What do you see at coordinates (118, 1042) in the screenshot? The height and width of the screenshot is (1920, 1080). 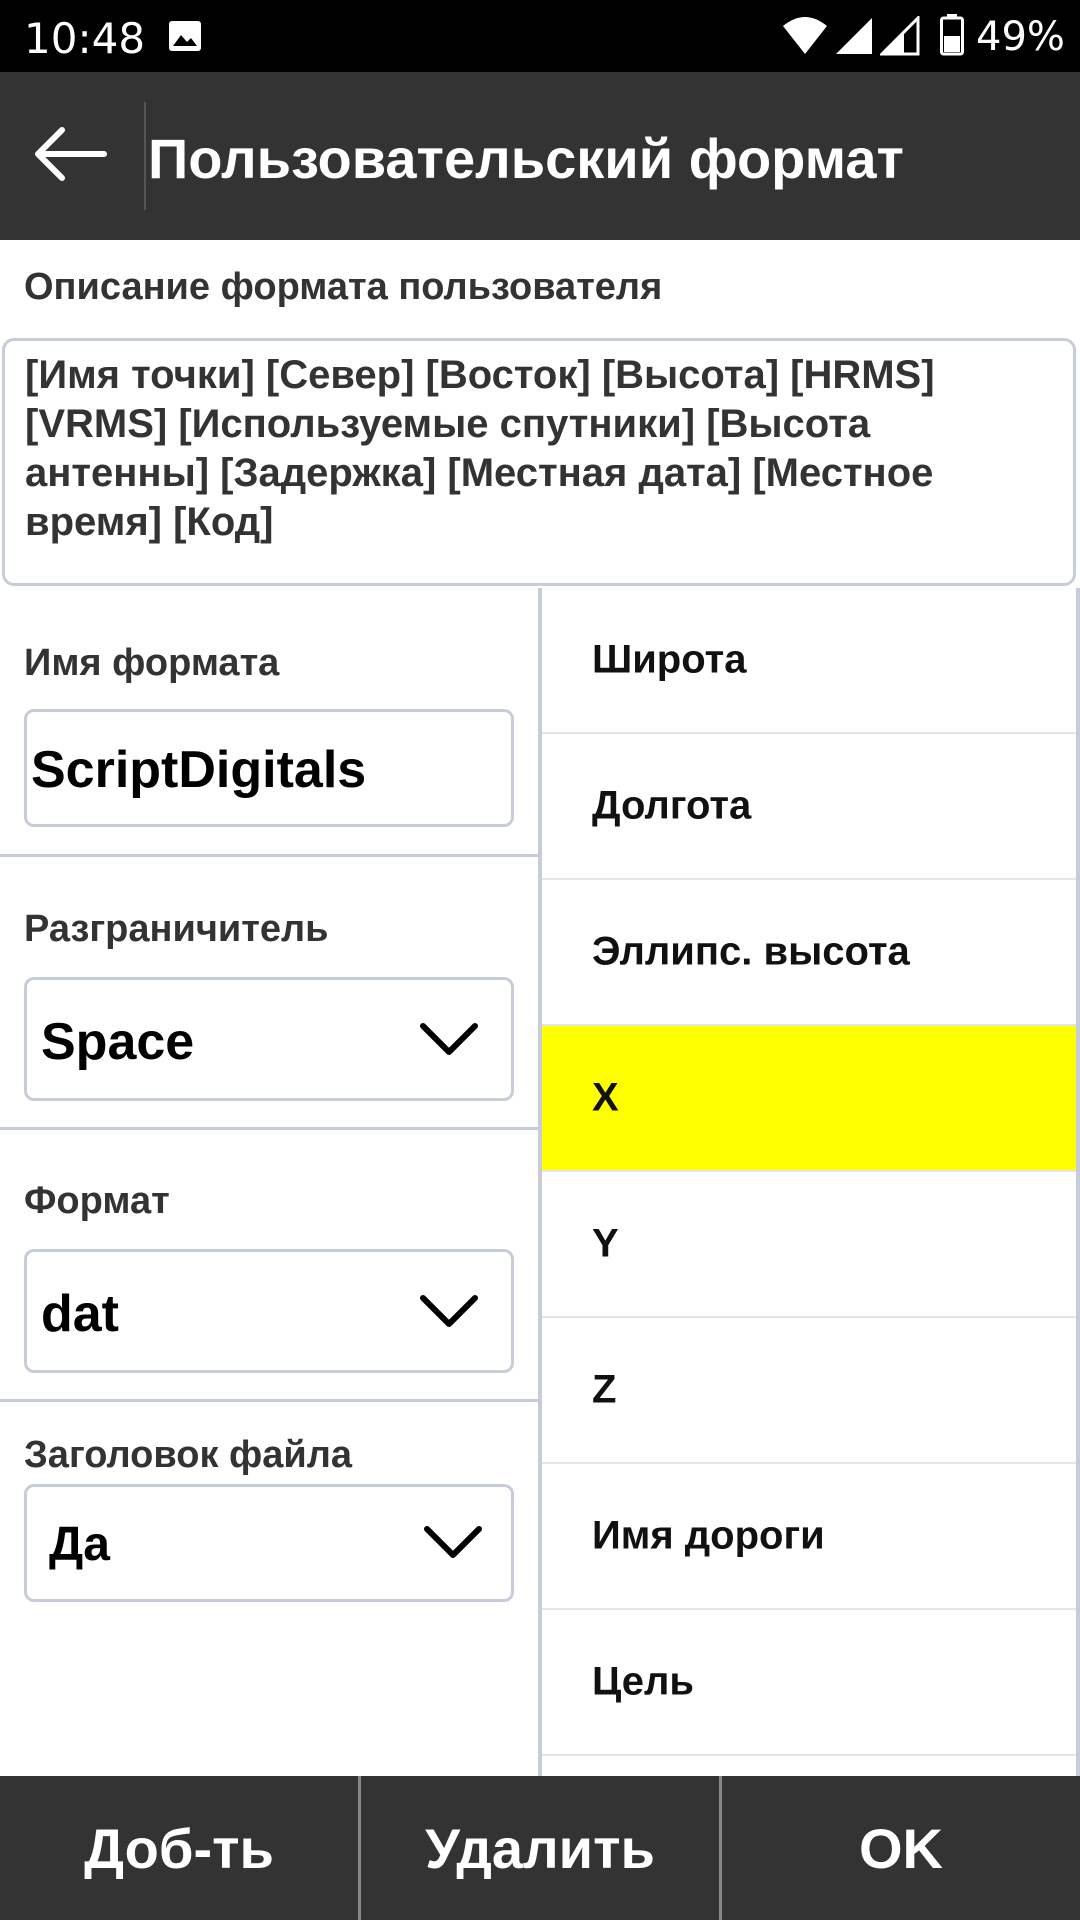 I see `delimiter-value: Space` at bounding box center [118, 1042].